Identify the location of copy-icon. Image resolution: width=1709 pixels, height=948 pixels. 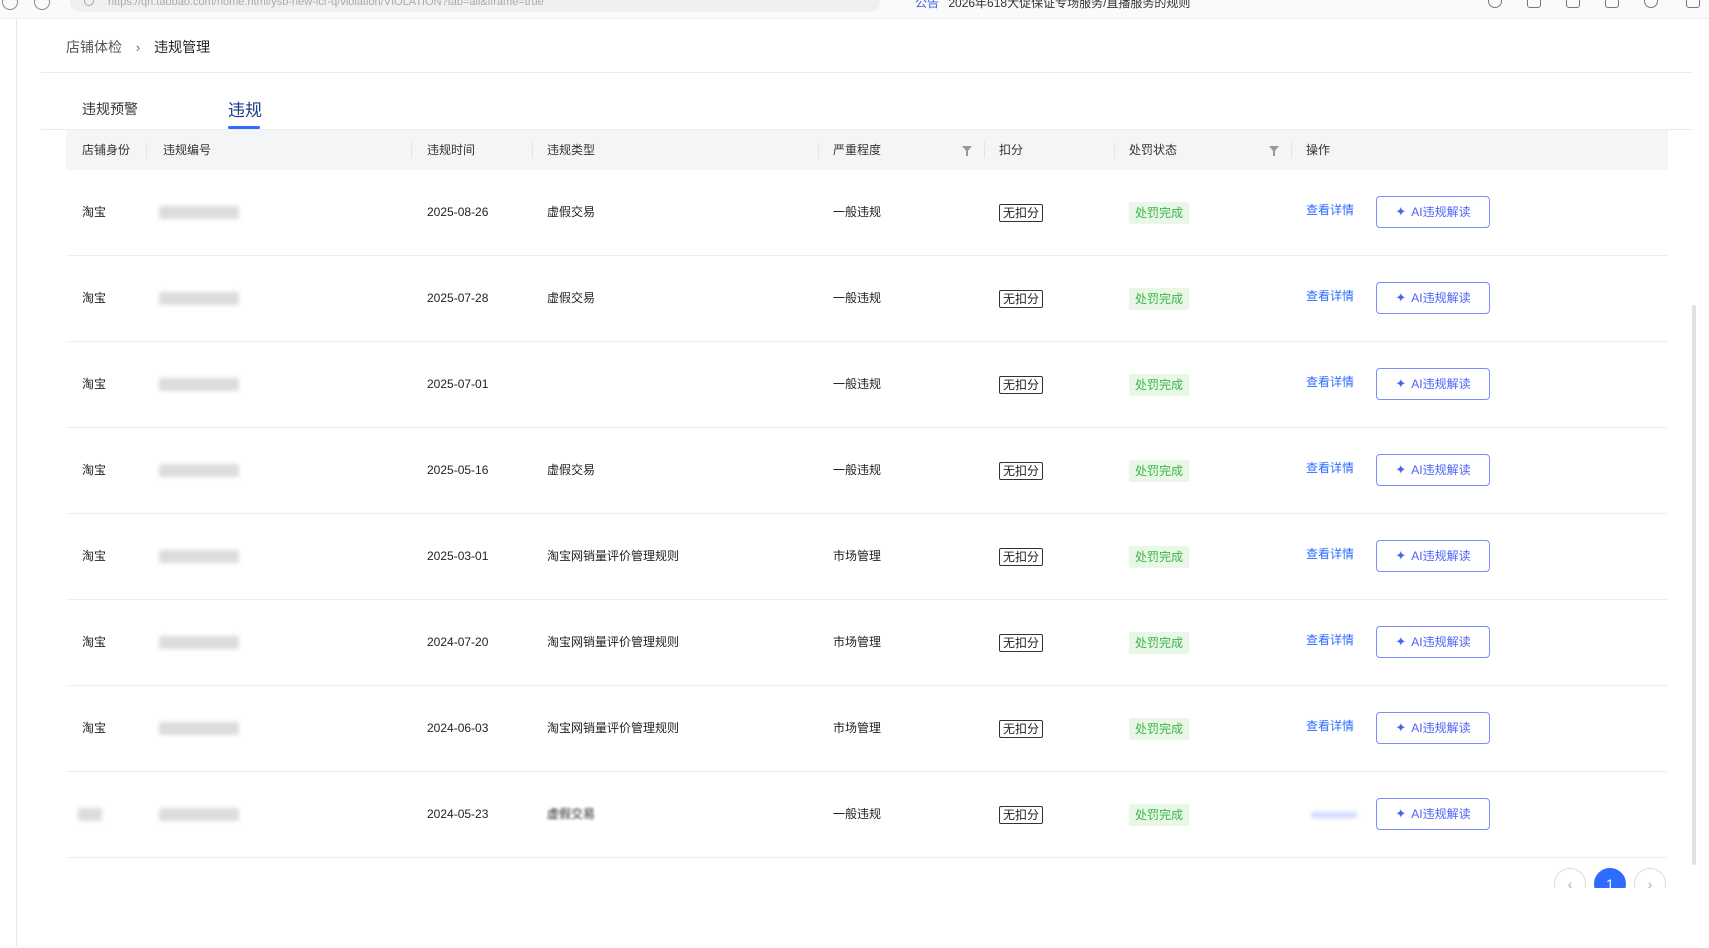
(1534, 4).